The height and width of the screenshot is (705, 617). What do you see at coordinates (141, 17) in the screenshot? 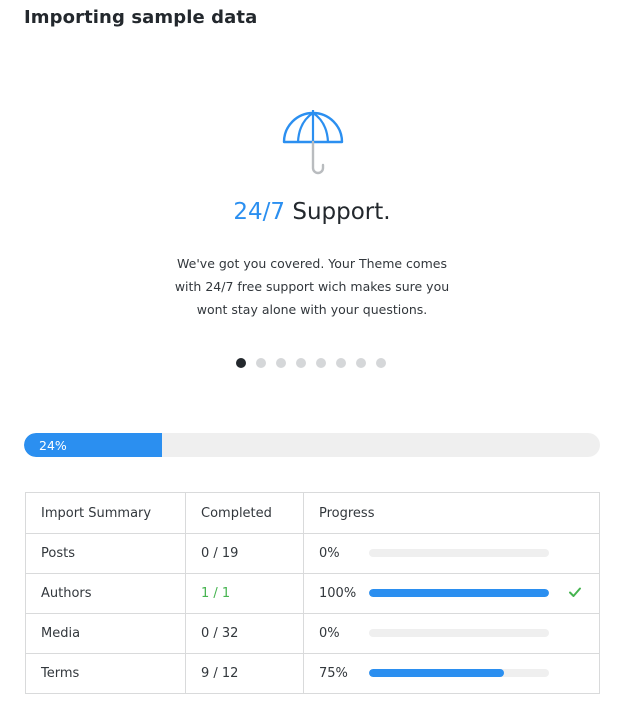
I see `page-title: Importing sample data` at bounding box center [141, 17].